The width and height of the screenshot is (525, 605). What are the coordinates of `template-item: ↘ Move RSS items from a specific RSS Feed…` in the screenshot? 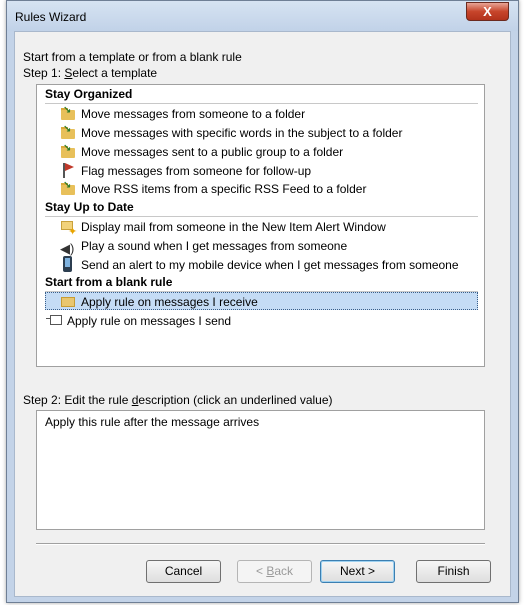 It's located at (213, 189).